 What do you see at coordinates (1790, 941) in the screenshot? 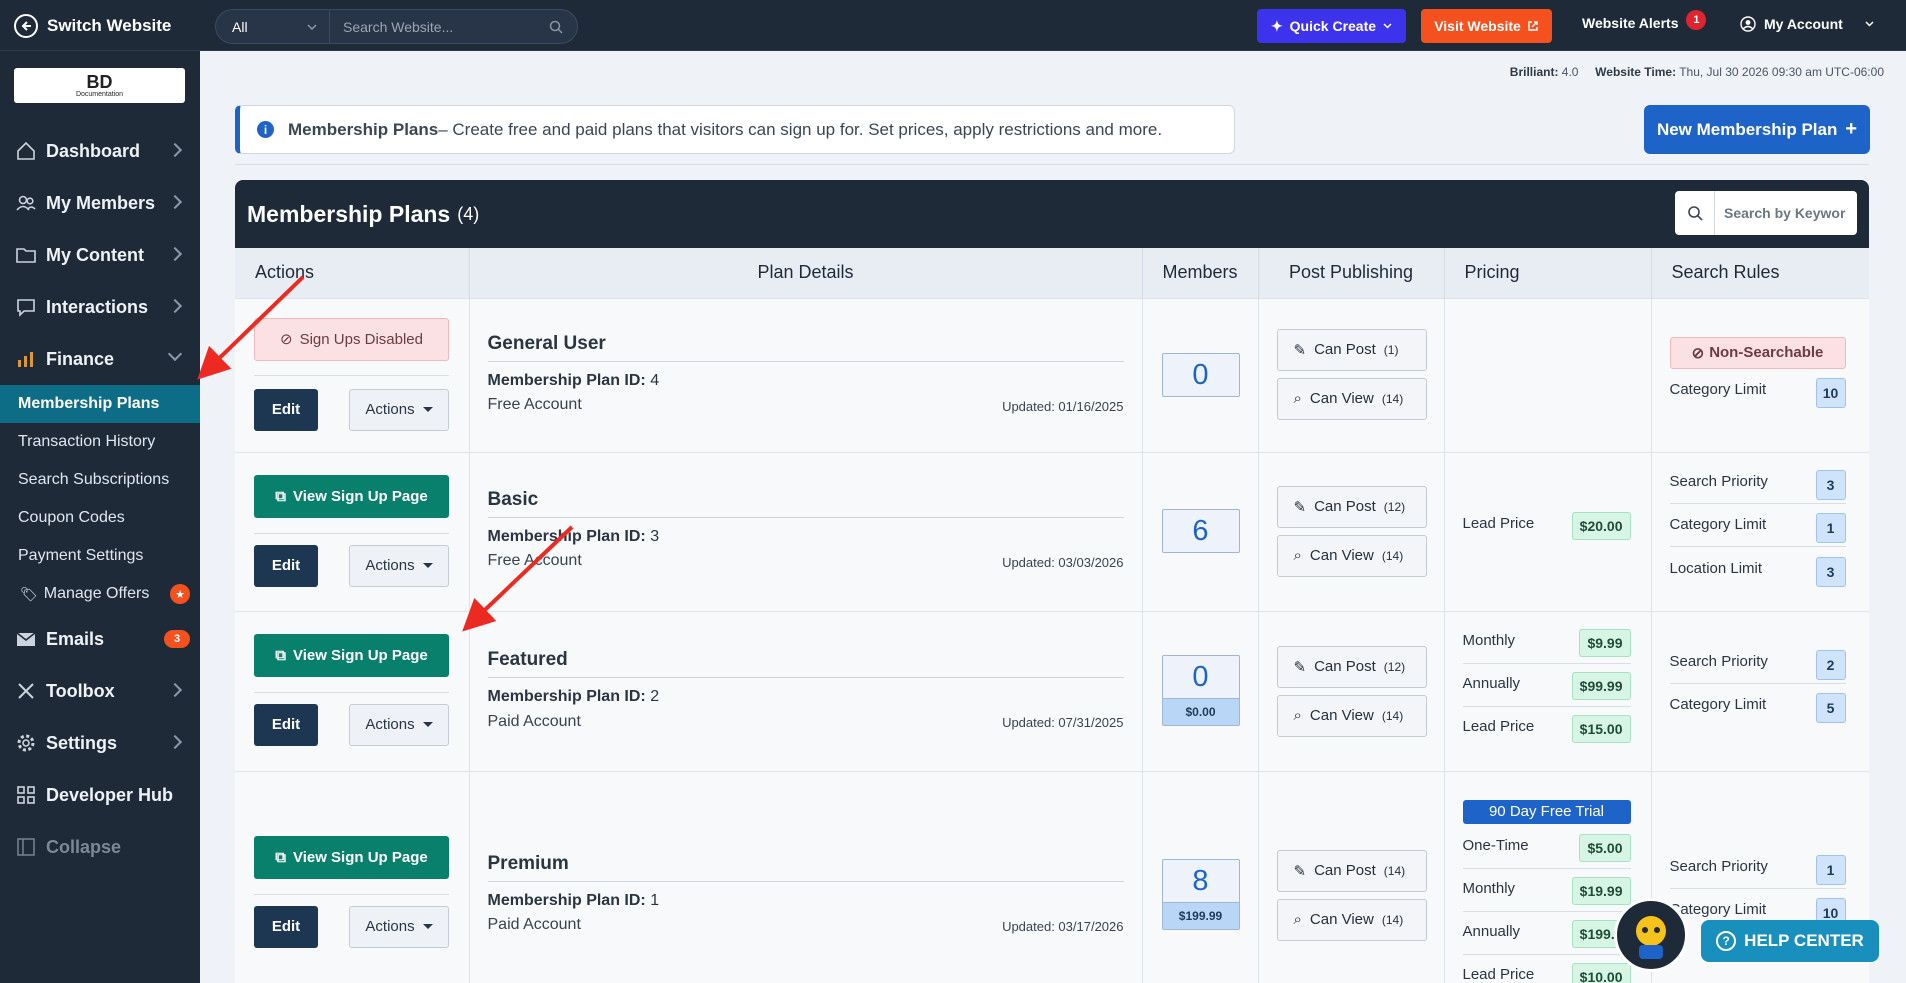
I see `help-center-button: ? HELP CENTER` at bounding box center [1790, 941].